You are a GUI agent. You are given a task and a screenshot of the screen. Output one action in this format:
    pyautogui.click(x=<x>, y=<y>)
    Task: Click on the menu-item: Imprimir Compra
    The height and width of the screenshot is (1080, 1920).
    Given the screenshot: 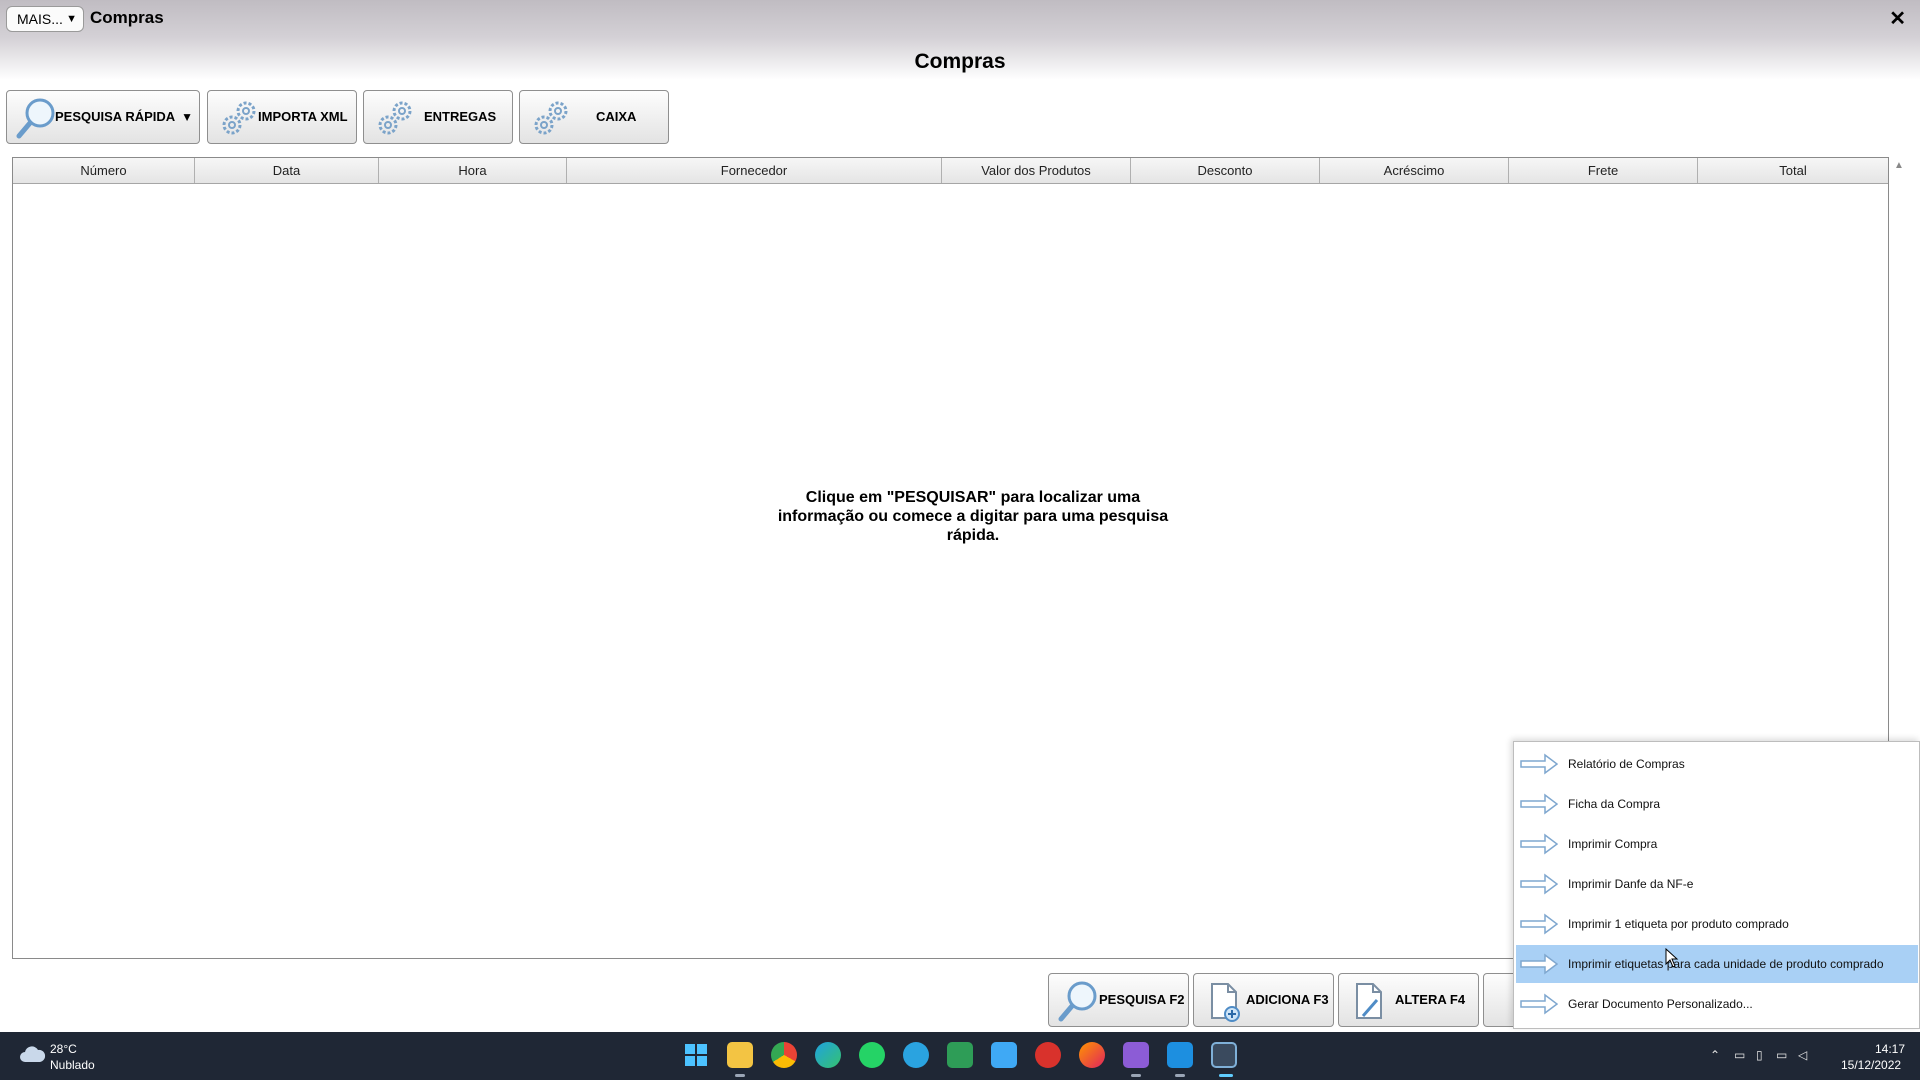 What is the action you would take?
    pyautogui.click(x=1717, y=844)
    